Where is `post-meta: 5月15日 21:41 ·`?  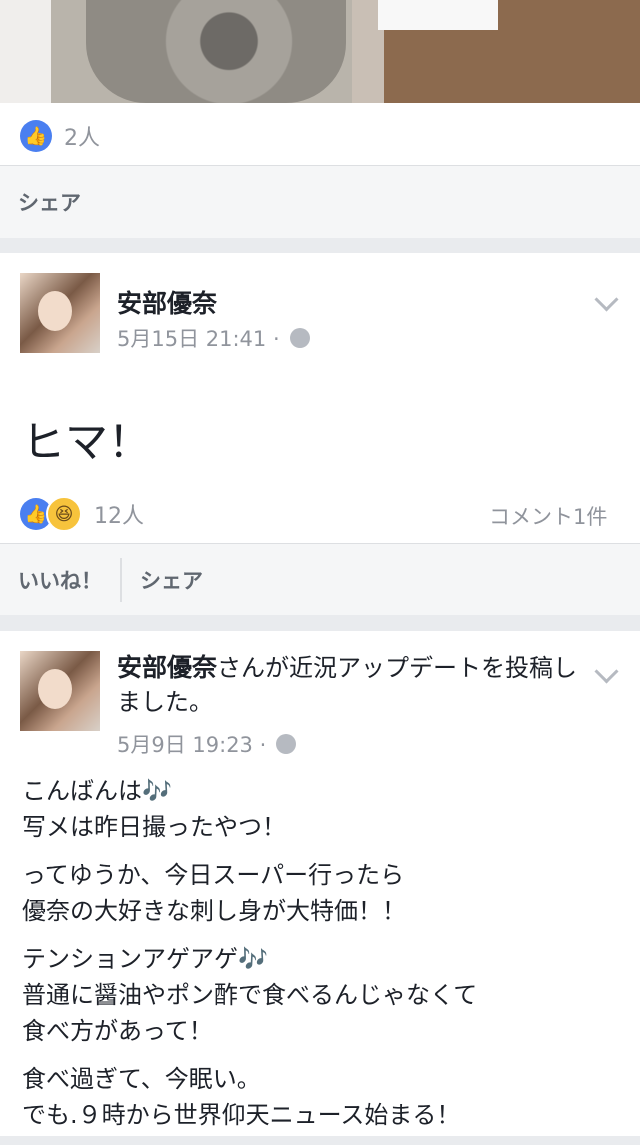 post-meta: 5月15日 21:41 · is located at coordinates (213, 338).